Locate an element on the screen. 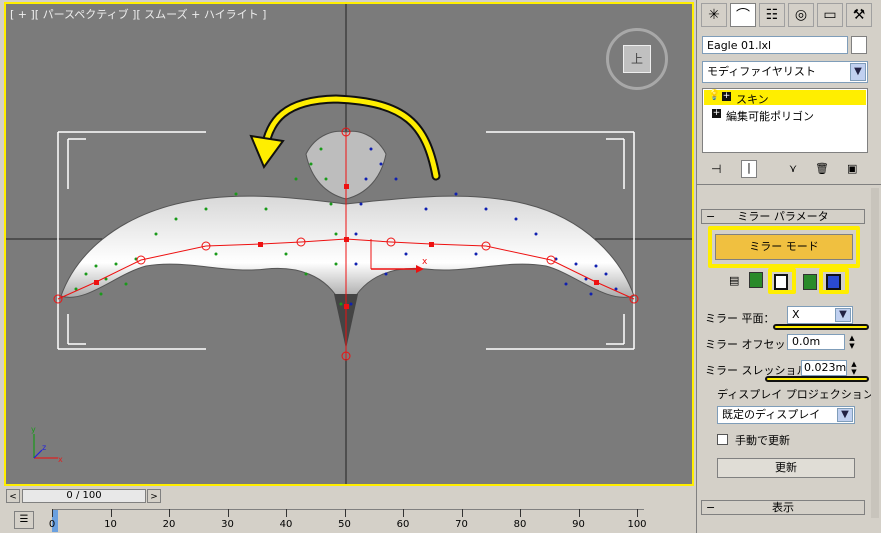 This screenshot has height=533, width=881. key-filter-icon: ☰ is located at coordinates (24, 520).